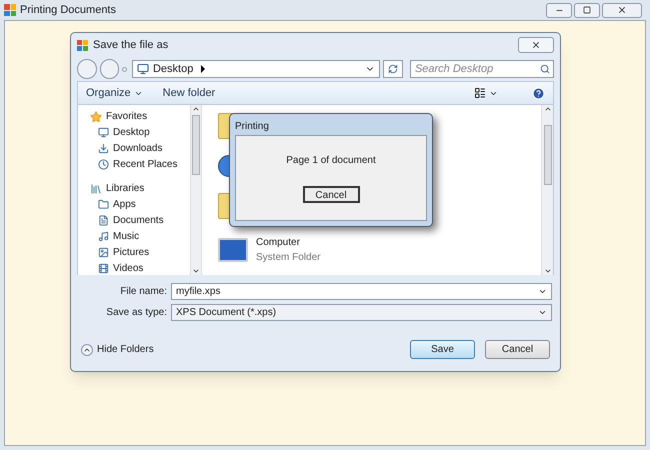  I want to click on sidebar-item: Music, so click(140, 236).